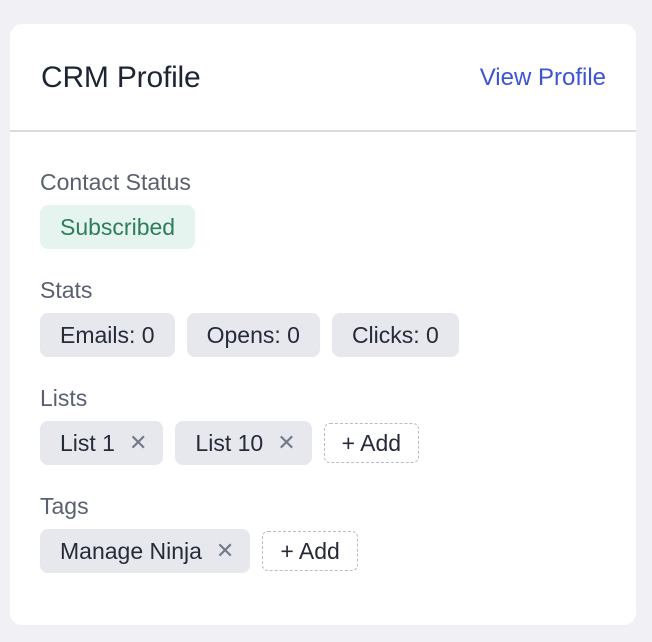 This screenshot has width=652, height=642. What do you see at coordinates (121, 77) in the screenshot?
I see `card-title: CRM Profile` at bounding box center [121, 77].